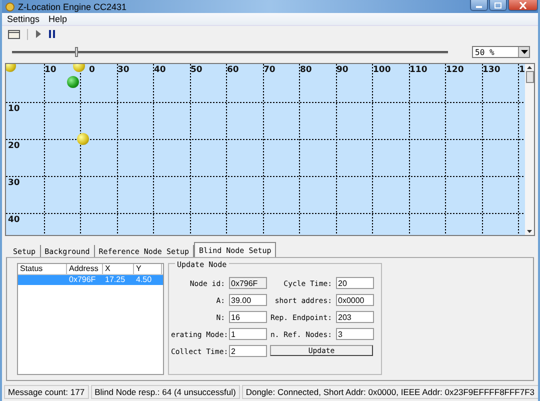  What do you see at coordinates (455, 70) in the screenshot?
I see `axis-label: 120` at bounding box center [455, 70].